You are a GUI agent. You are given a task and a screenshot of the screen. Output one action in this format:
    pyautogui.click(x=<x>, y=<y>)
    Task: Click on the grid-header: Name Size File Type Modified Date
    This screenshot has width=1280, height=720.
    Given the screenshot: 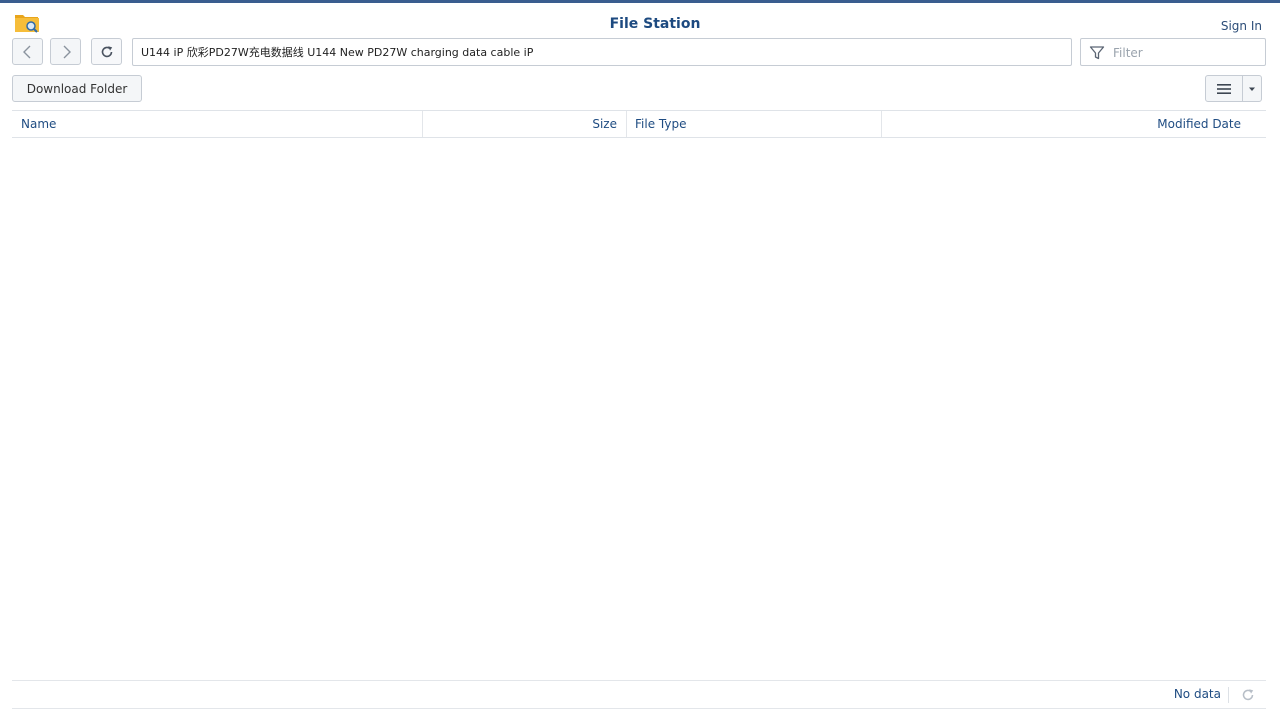 What is the action you would take?
    pyautogui.click(x=639, y=124)
    